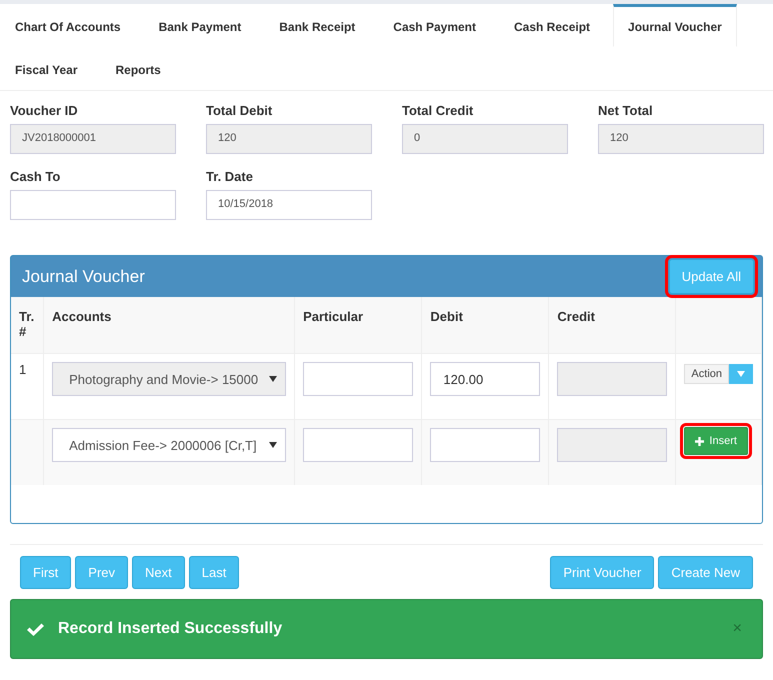  I want to click on column-header: Particular, so click(358, 325).